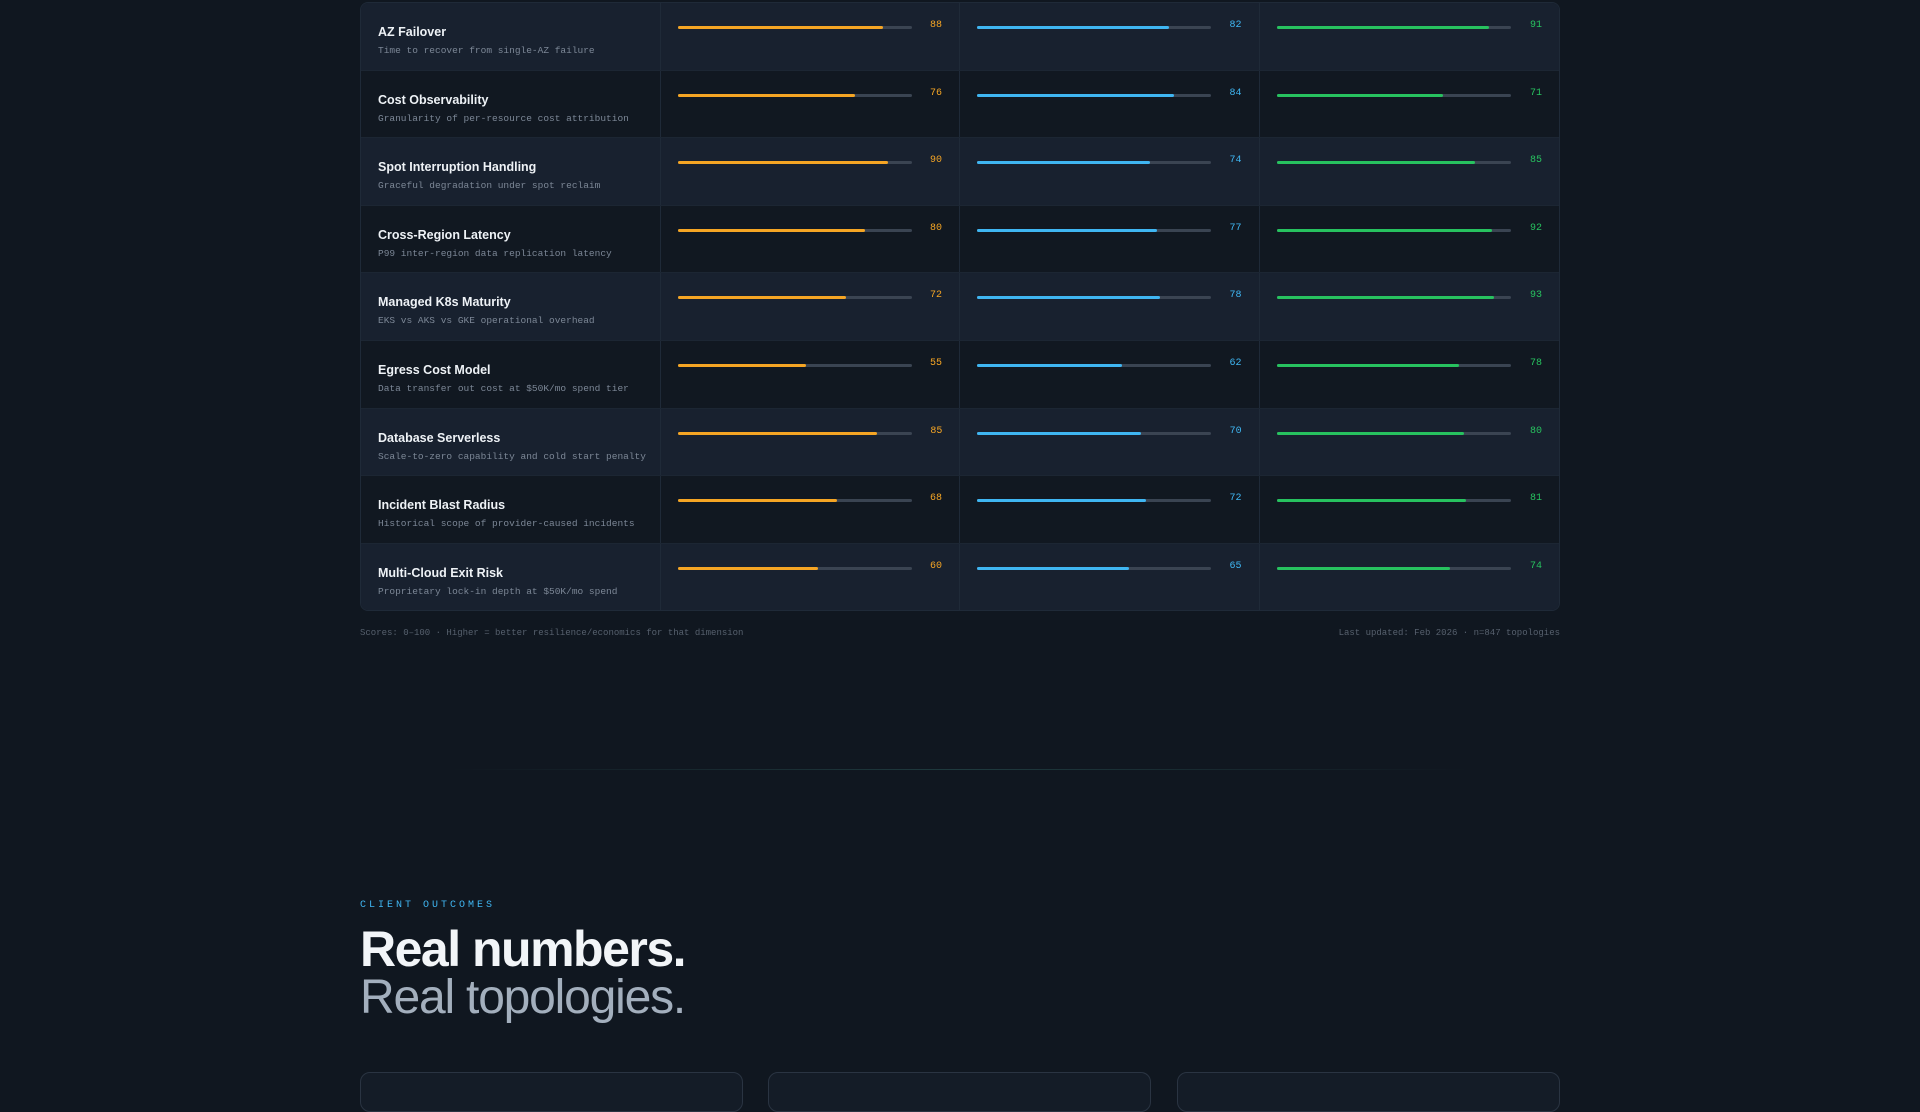  What do you see at coordinates (936, 499) in the screenshot?
I see `score-value: 68` at bounding box center [936, 499].